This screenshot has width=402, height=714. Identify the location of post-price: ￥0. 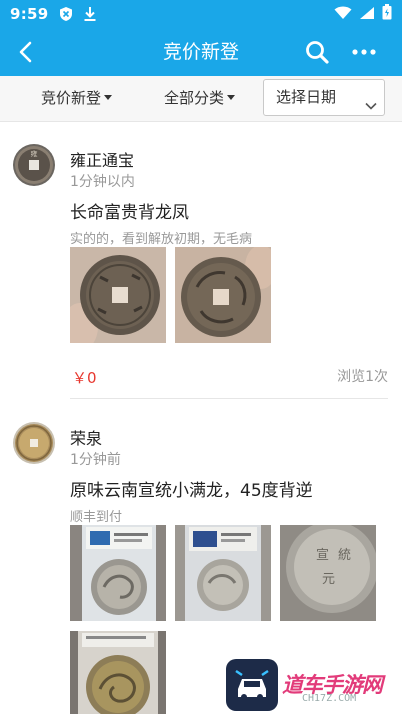
(84, 378).